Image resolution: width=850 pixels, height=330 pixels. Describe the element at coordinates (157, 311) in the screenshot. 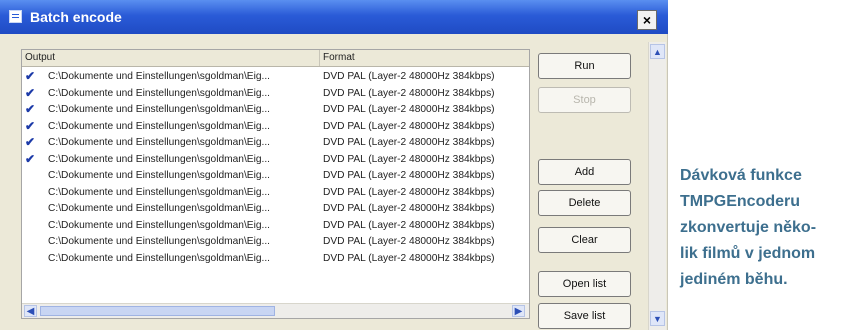

I see `horizontal-scroll-thumb` at that location.